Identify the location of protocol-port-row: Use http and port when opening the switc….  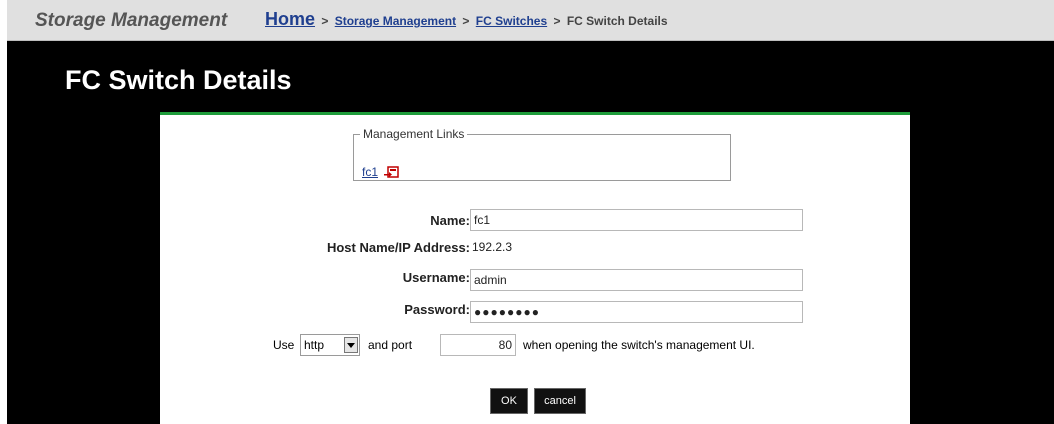
(553, 345).